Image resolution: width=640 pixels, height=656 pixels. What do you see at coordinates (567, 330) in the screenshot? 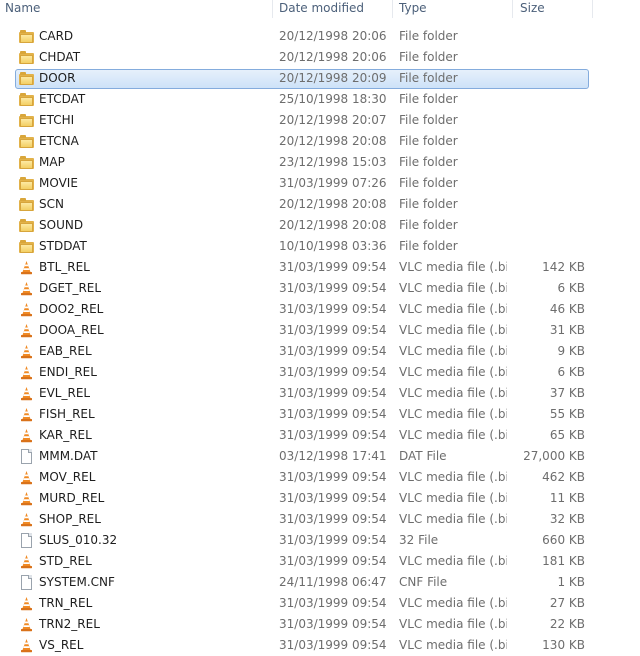
I see `file-size: 31 KB` at bounding box center [567, 330].